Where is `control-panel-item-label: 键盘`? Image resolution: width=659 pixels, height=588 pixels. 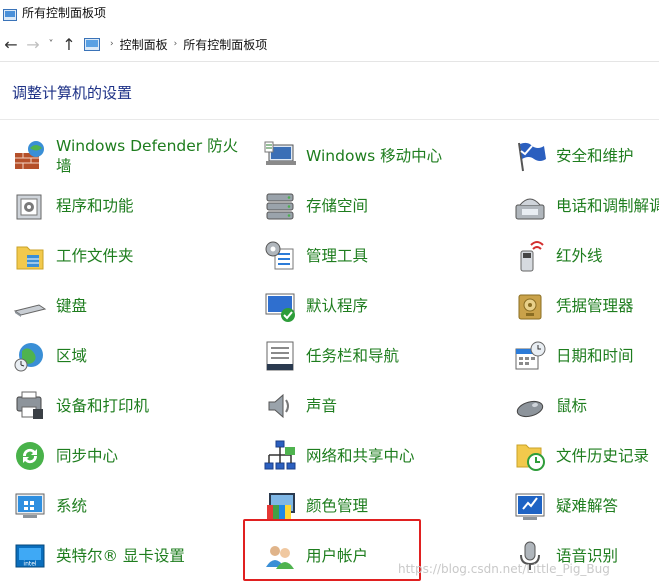 control-panel-item-label: 键盘 is located at coordinates (72, 306).